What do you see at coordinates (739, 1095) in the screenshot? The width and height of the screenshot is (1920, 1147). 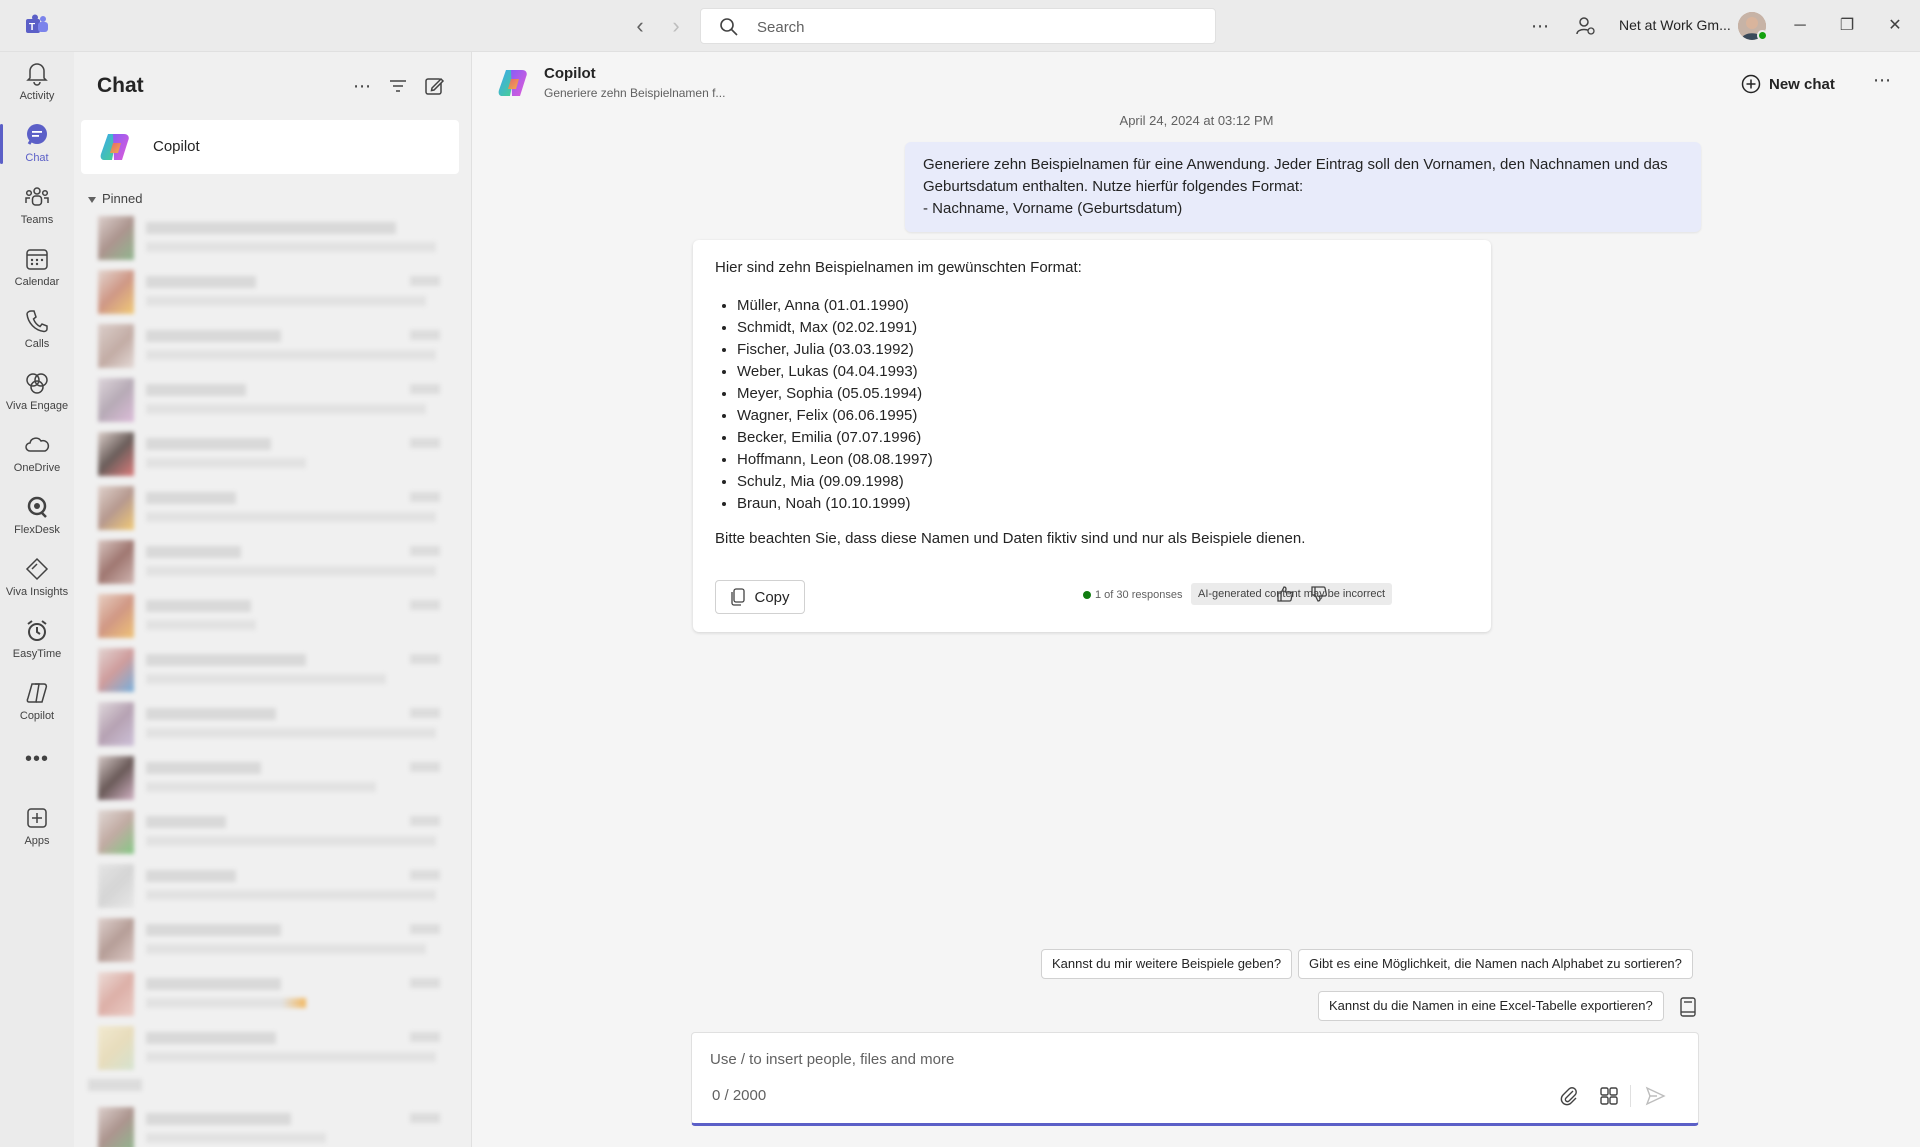 I see `character-counter: 0 / 2000` at bounding box center [739, 1095].